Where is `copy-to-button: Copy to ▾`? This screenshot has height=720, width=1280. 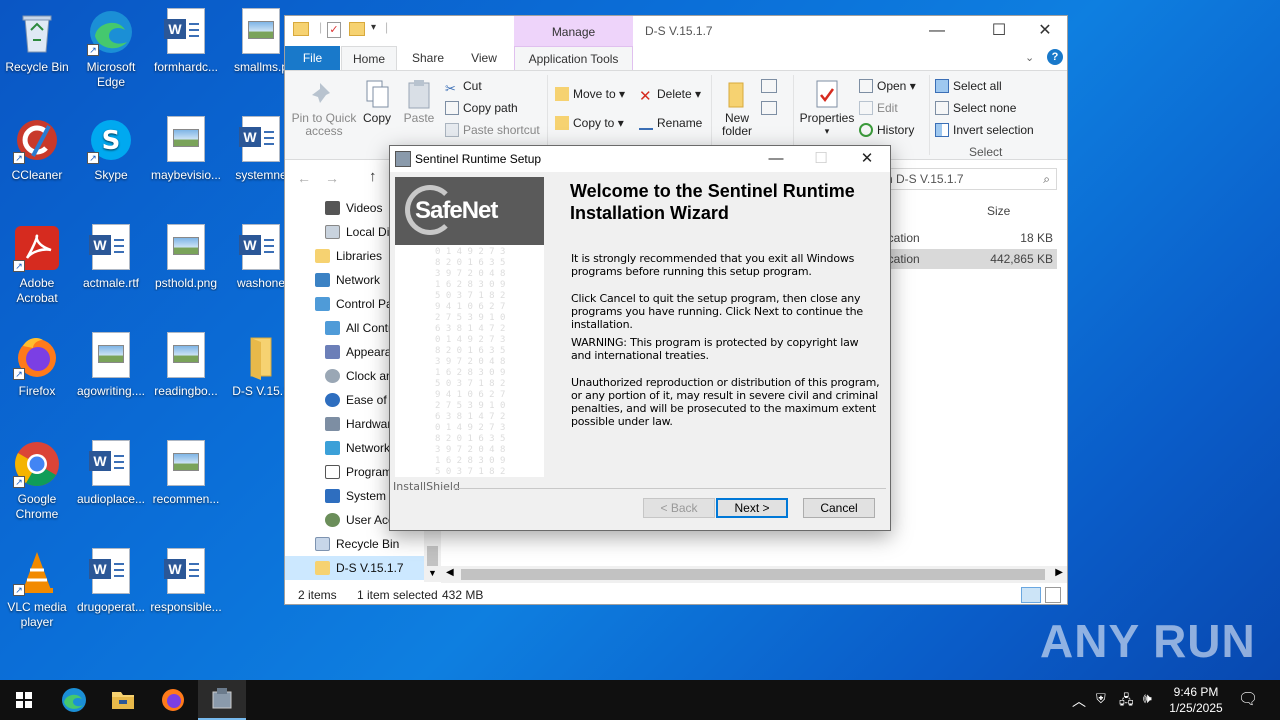 copy-to-button: Copy to ▾ is located at coordinates (589, 123).